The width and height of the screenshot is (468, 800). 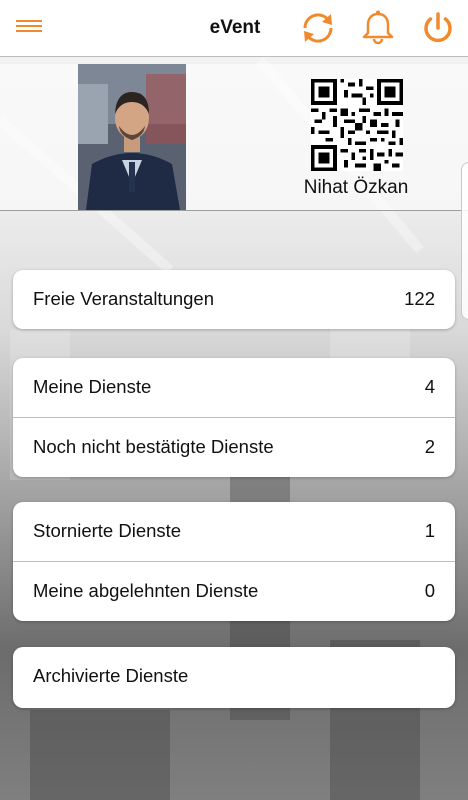 What do you see at coordinates (429, 446) in the screenshot?
I see `list-item-count: 2` at bounding box center [429, 446].